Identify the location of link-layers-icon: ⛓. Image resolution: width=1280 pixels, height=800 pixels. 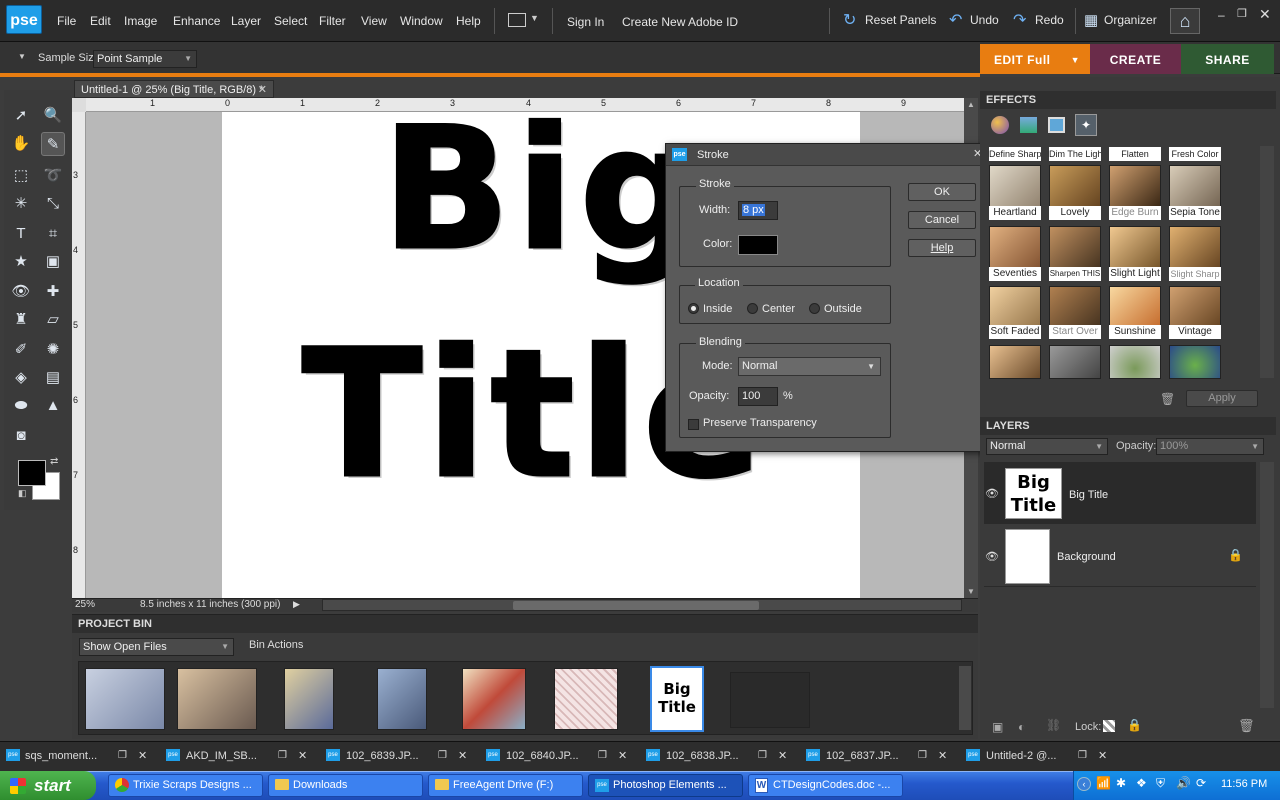
(1053, 725).